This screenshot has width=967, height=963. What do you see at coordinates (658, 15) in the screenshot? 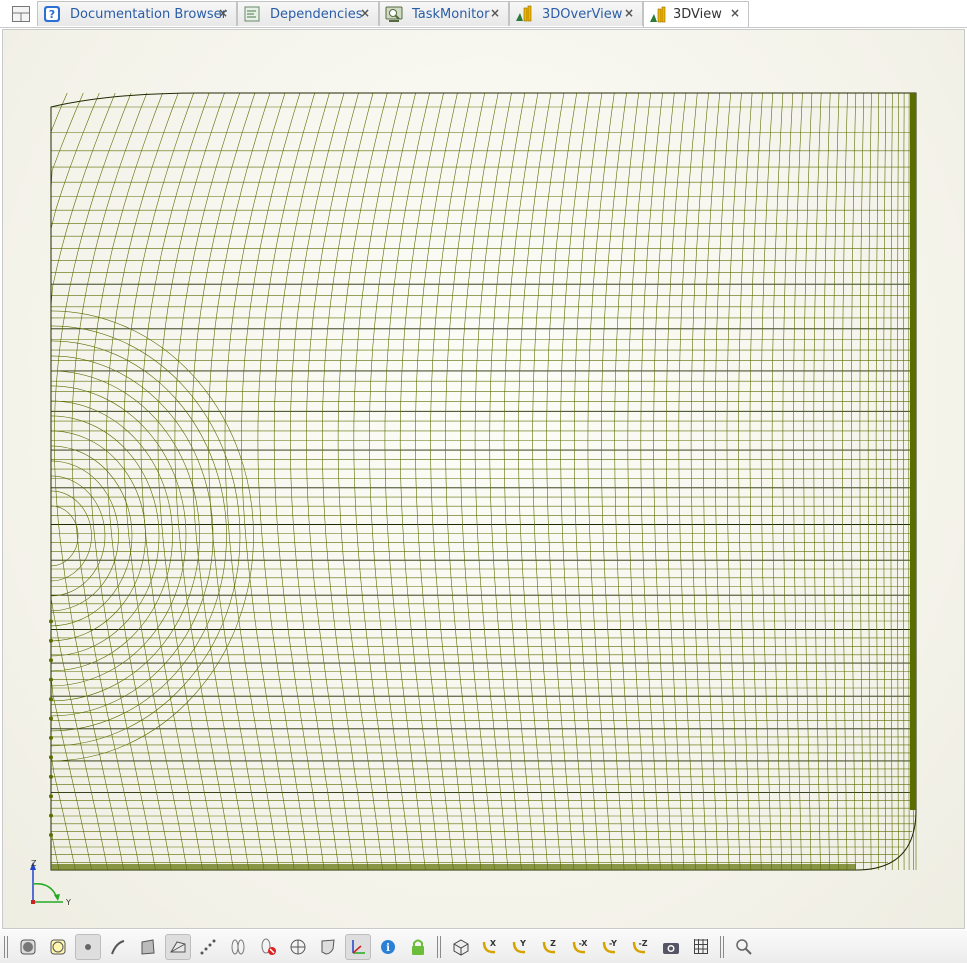
I see `3d-view-icon` at bounding box center [658, 15].